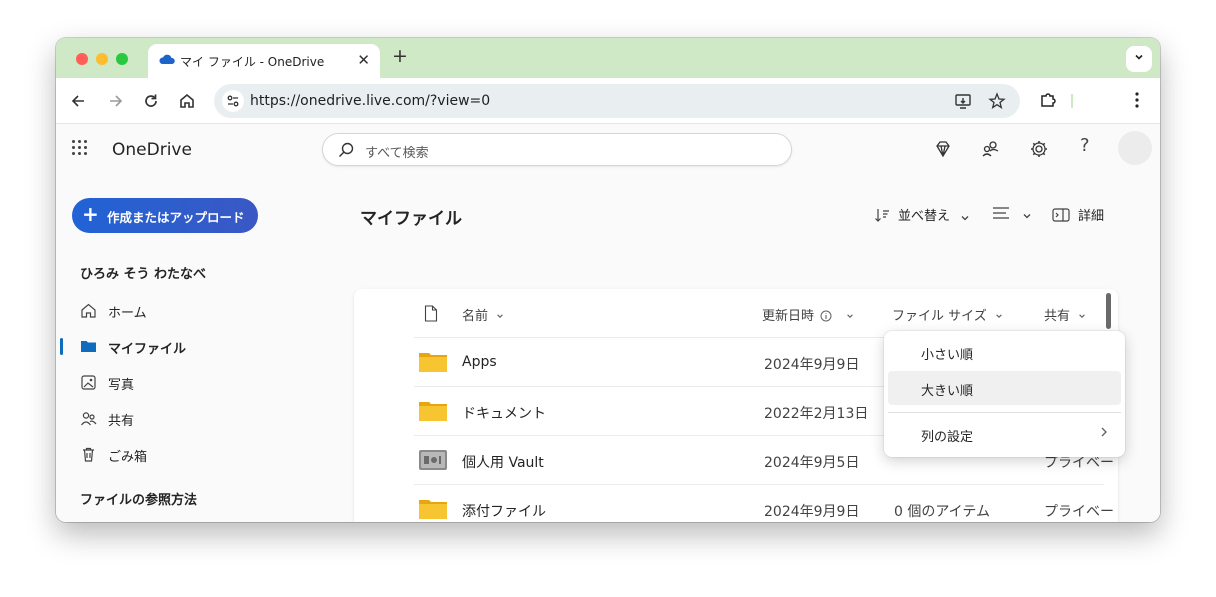 The height and width of the screenshot is (597, 1216). I want to click on plus-icon: +, so click(90, 214).